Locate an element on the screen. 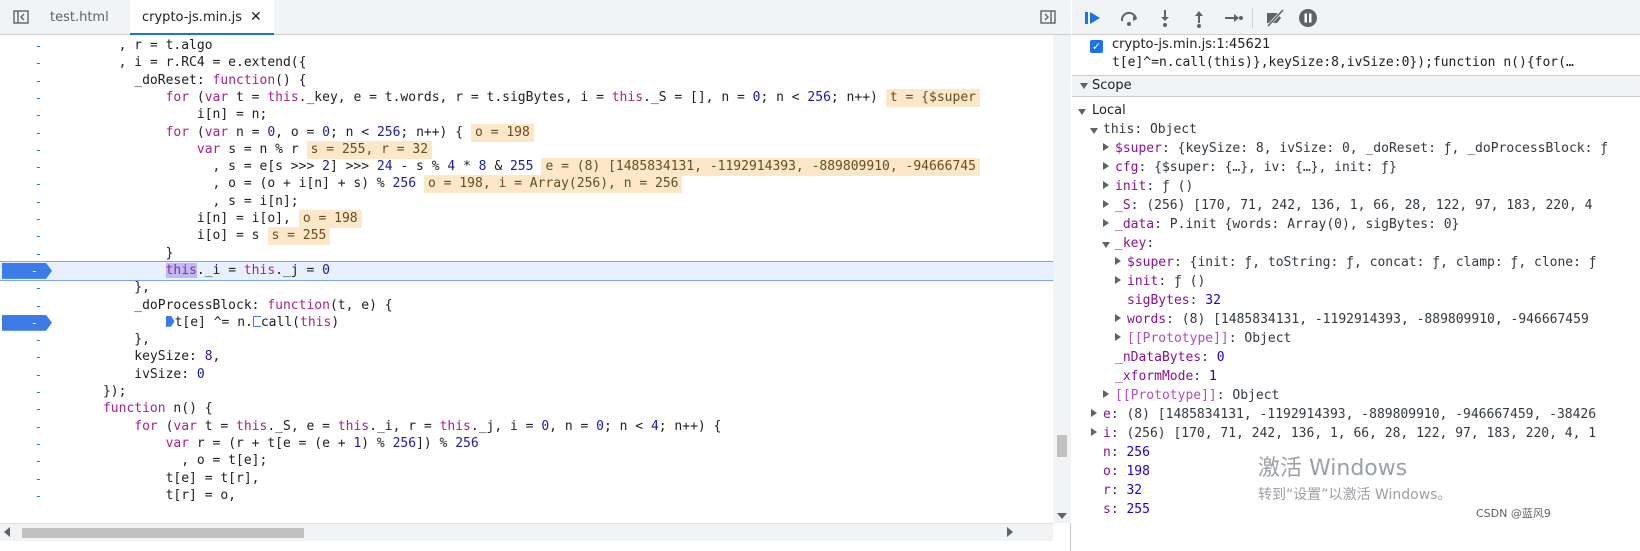 The image size is (1640, 551). scroll-left-arrow-icon is located at coordinates (7, 532).